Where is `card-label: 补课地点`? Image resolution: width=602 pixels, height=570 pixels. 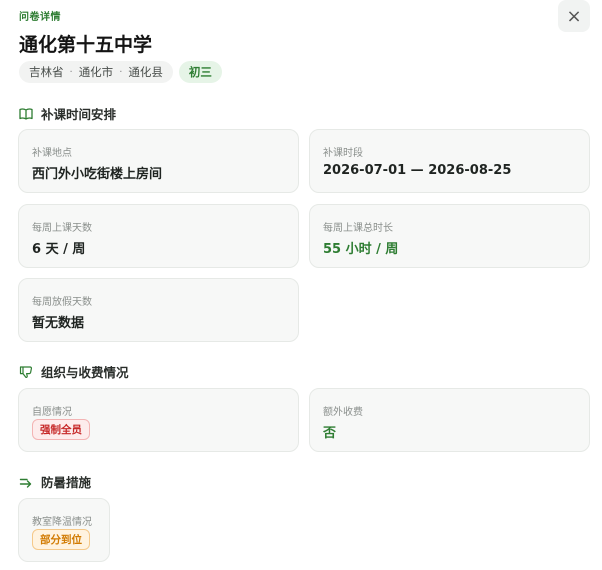
card-label: 补课地点 is located at coordinates (52, 153).